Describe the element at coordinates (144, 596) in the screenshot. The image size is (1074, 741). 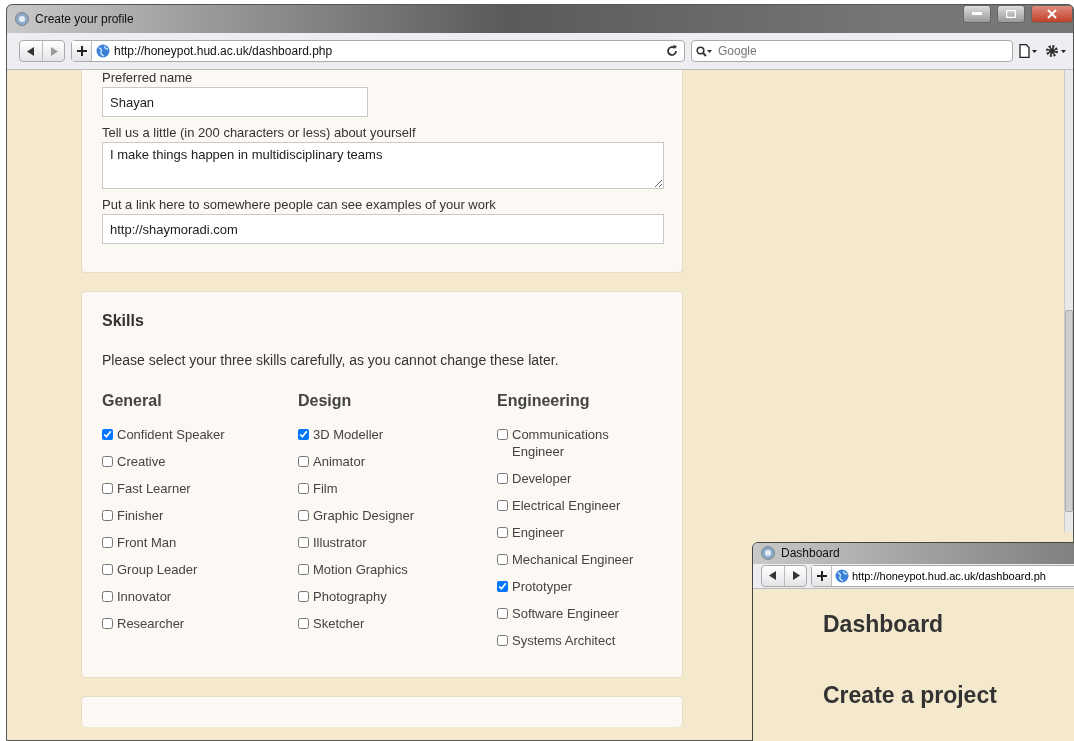
I see `skill-label: Innovator` at that location.